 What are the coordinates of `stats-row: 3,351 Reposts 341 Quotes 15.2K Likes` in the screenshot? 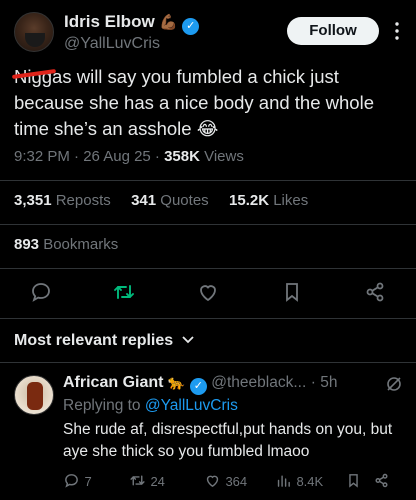 It's located at (161, 200).